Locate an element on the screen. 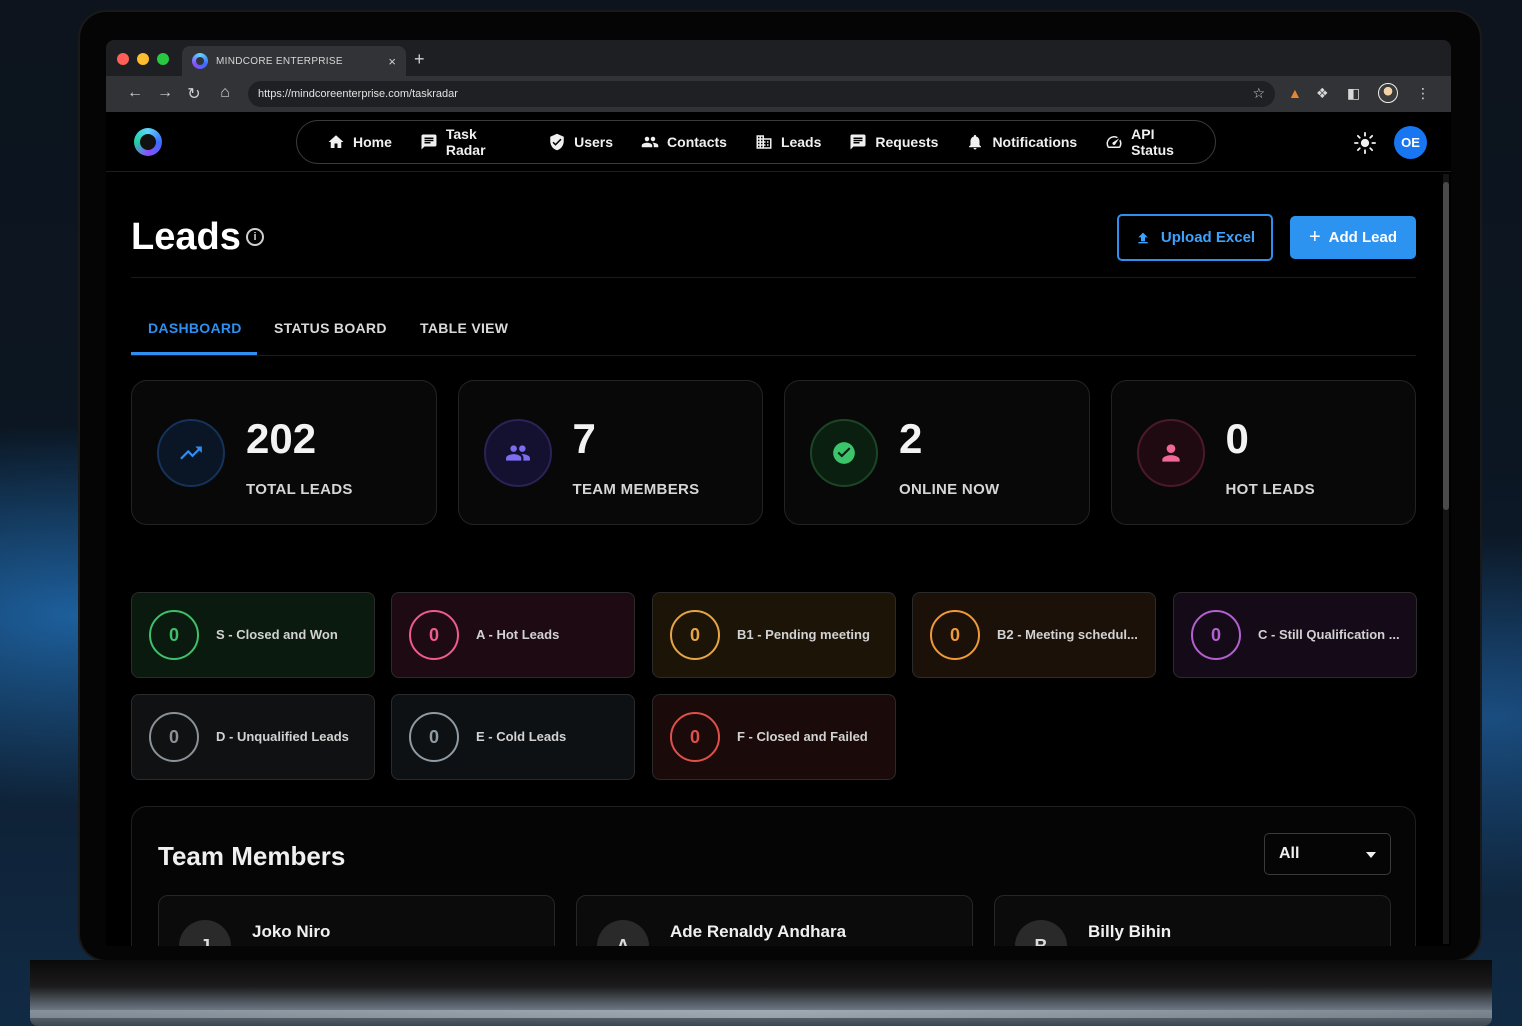  member-card: B Billy Bihin is located at coordinates (1192, 920).